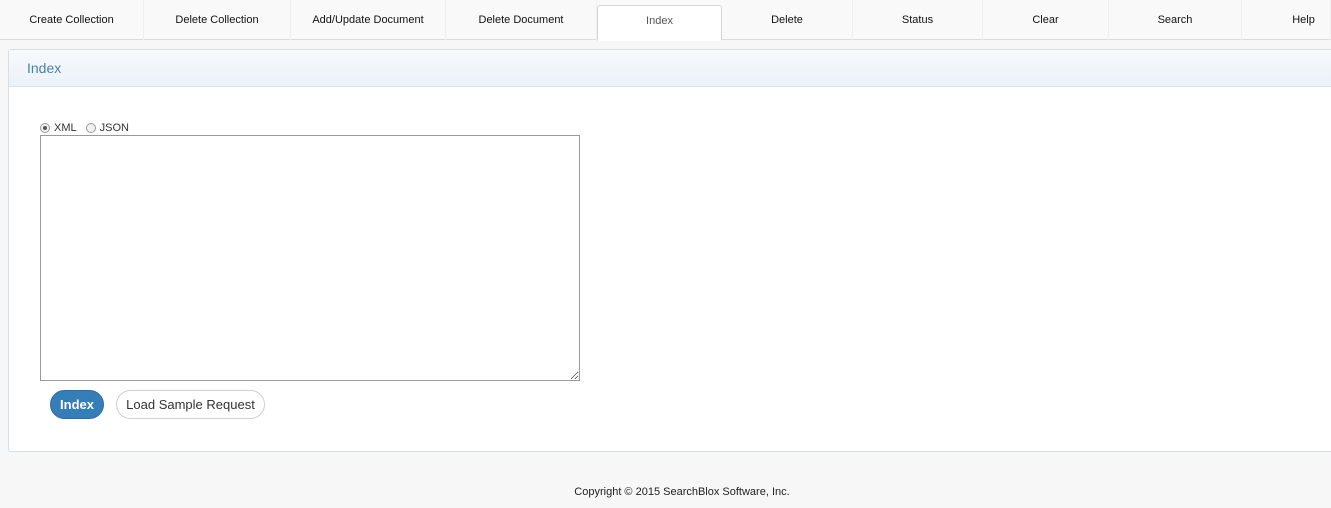  Describe the element at coordinates (1046, 20) in the screenshot. I see `tab-clear: Clear` at that location.